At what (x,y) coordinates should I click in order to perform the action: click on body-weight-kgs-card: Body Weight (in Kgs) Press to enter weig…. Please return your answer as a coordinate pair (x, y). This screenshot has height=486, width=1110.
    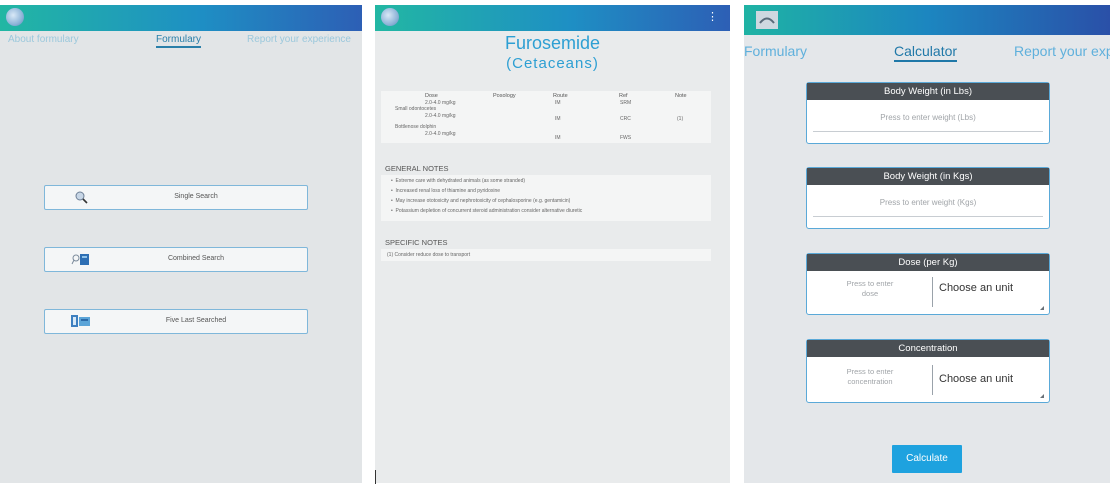
    Looking at the image, I should click on (928, 198).